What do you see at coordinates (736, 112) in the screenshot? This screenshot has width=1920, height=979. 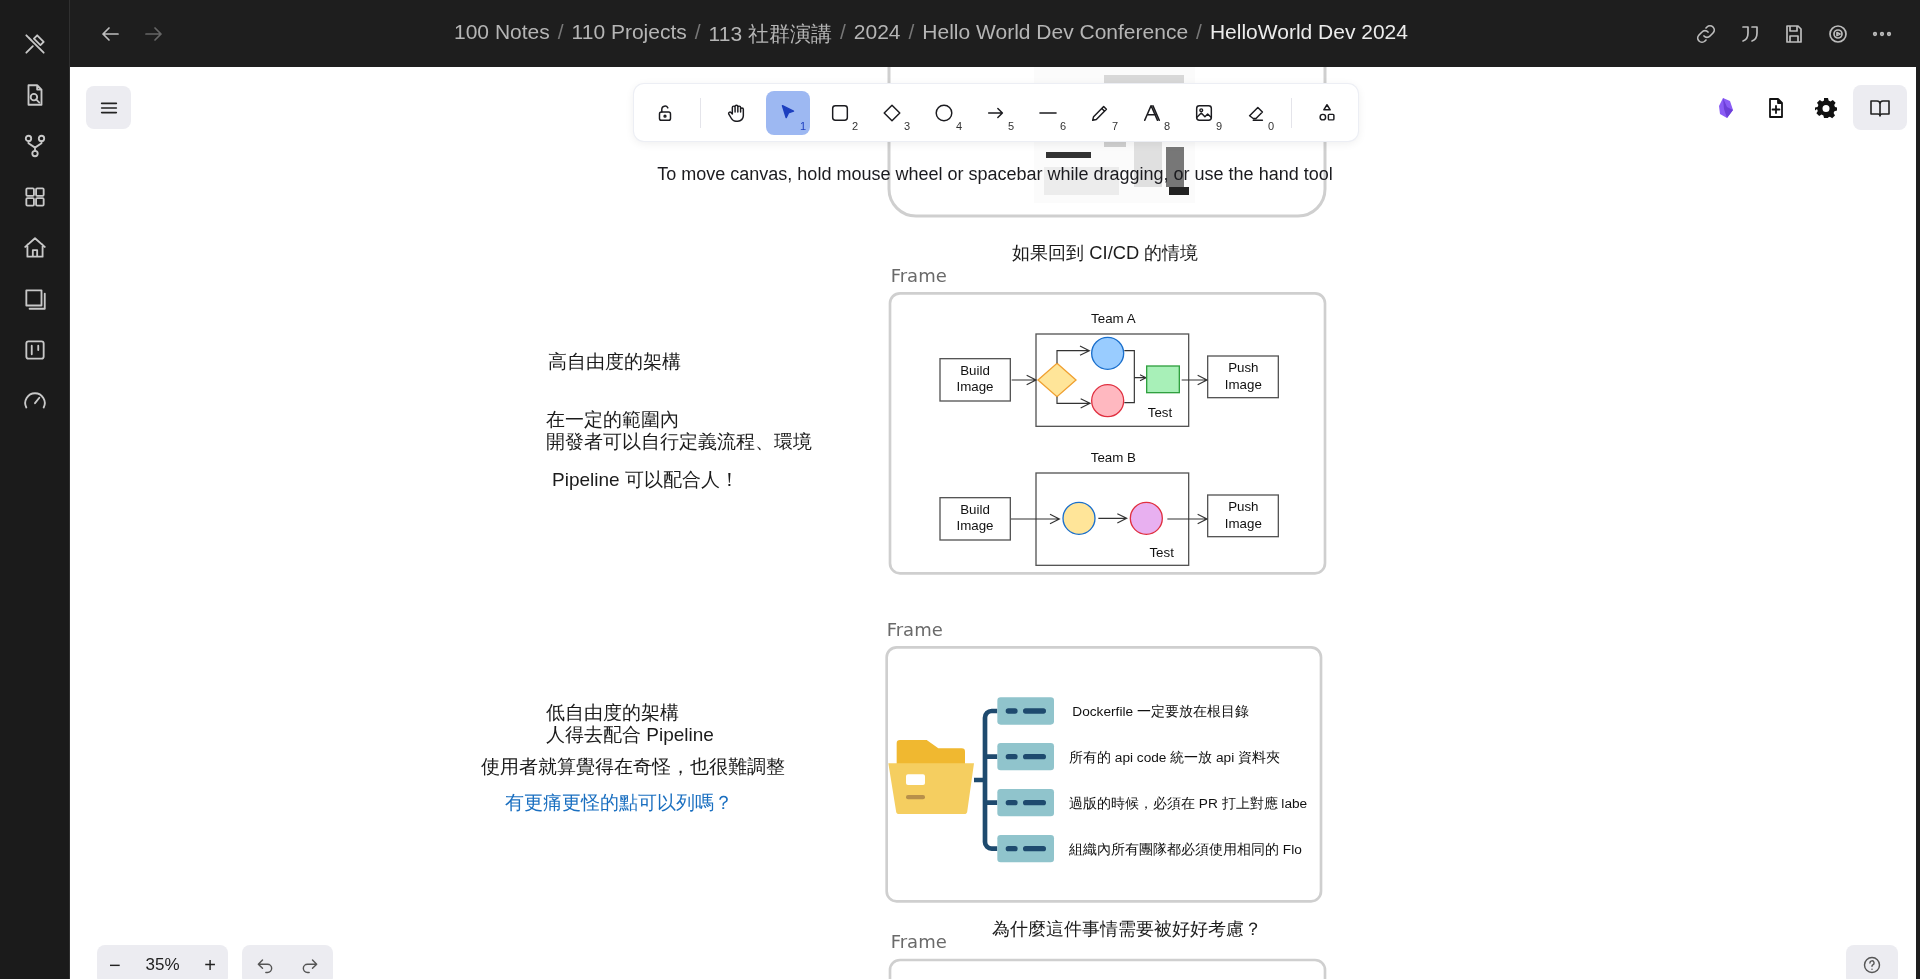 I see `hand-icon` at bounding box center [736, 112].